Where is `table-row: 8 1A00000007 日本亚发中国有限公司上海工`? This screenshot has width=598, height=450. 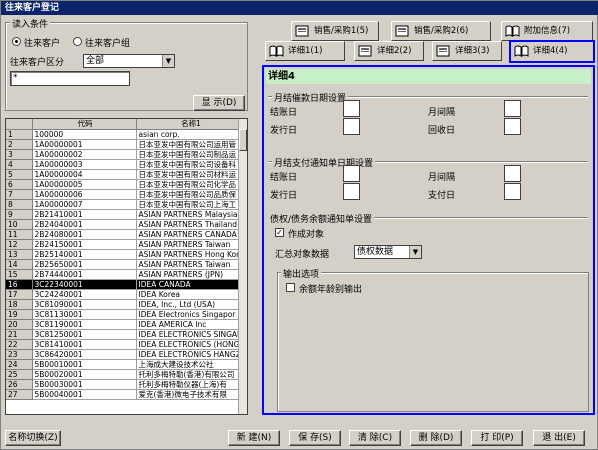
table-row: 8 1A00000007 日本亚发中国有限公司上海工 is located at coordinates (125, 204).